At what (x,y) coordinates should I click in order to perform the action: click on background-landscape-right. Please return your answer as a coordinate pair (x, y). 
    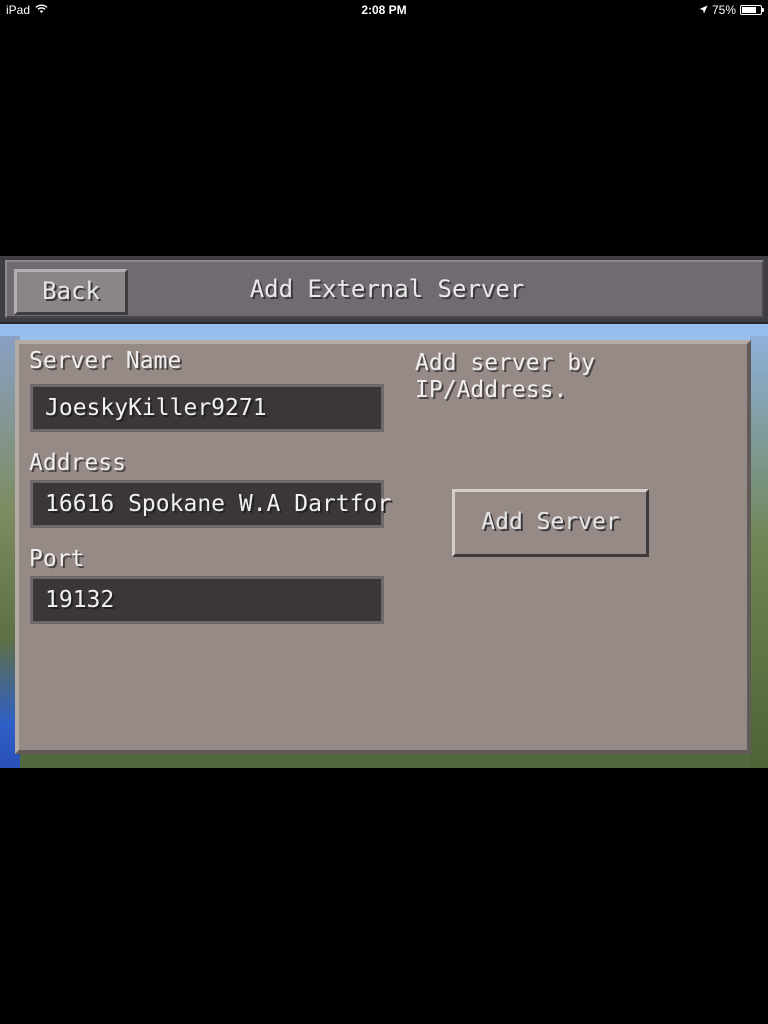
    Looking at the image, I should click on (759, 552).